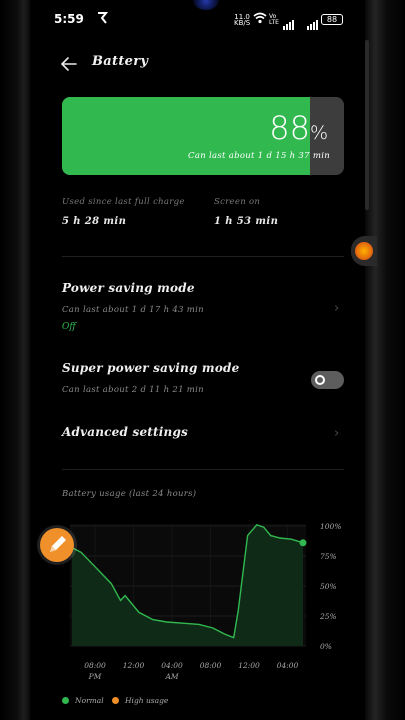 This screenshot has width=405, height=720. Describe the element at coordinates (94, 221) in the screenshot. I see `since-charge-value: 5 h 28 min` at that location.